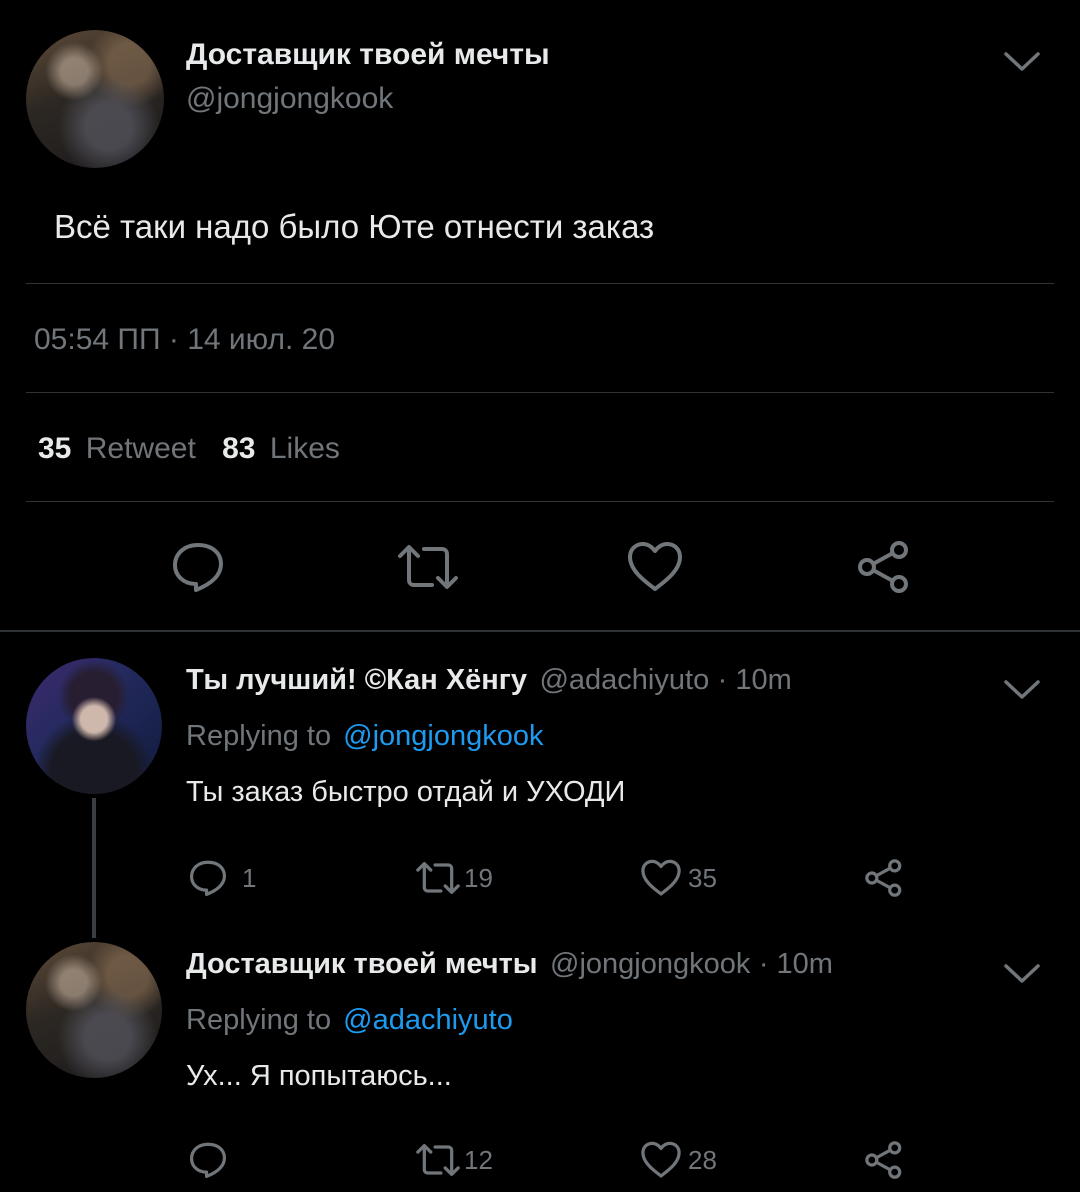 This screenshot has width=1080, height=1192. What do you see at coordinates (406, 792) in the screenshot?
I see `reply-text: Ты заказ быстро отдай и УХОДИ` at bounding box center [406, 792].